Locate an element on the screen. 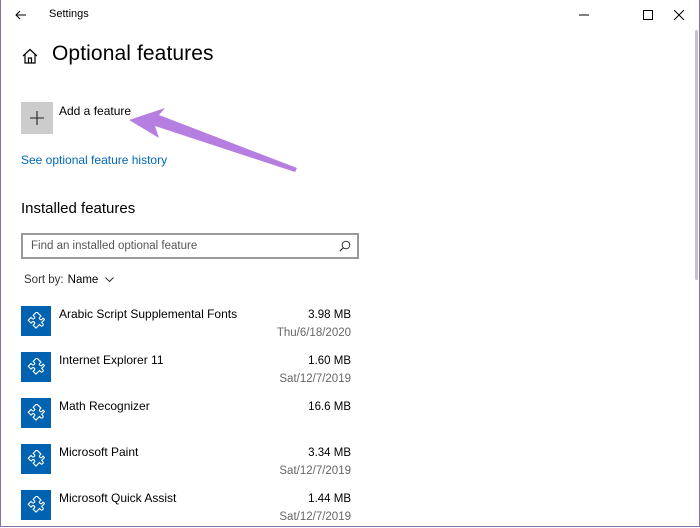 The height and width of the screenshot is (528, 700). feature-name: Internet Explorer 11 is located at coordinates (111, 360).